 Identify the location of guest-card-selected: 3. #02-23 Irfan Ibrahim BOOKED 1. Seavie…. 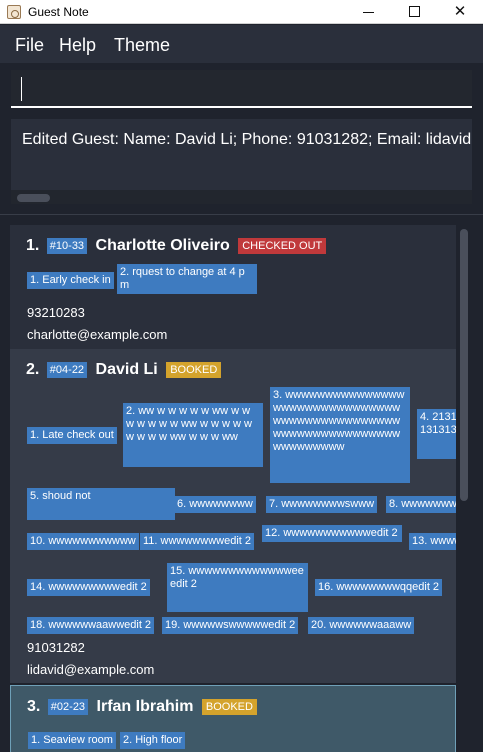
(233, 718).